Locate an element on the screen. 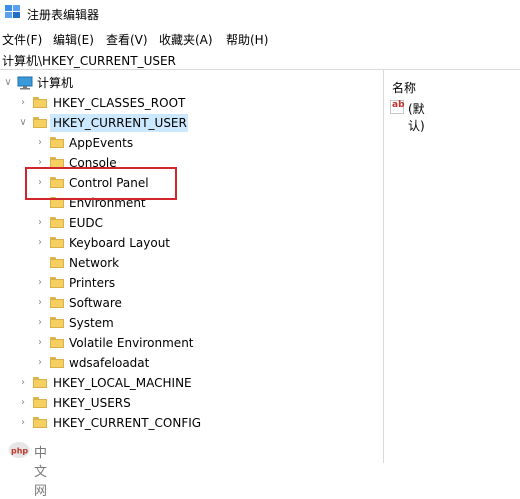 Image resolution: width=520 pixels, height=499 pixels. tree-node-hkcr: › HKEY_CLASSES_ROOT is located at coordinates (191, 103).